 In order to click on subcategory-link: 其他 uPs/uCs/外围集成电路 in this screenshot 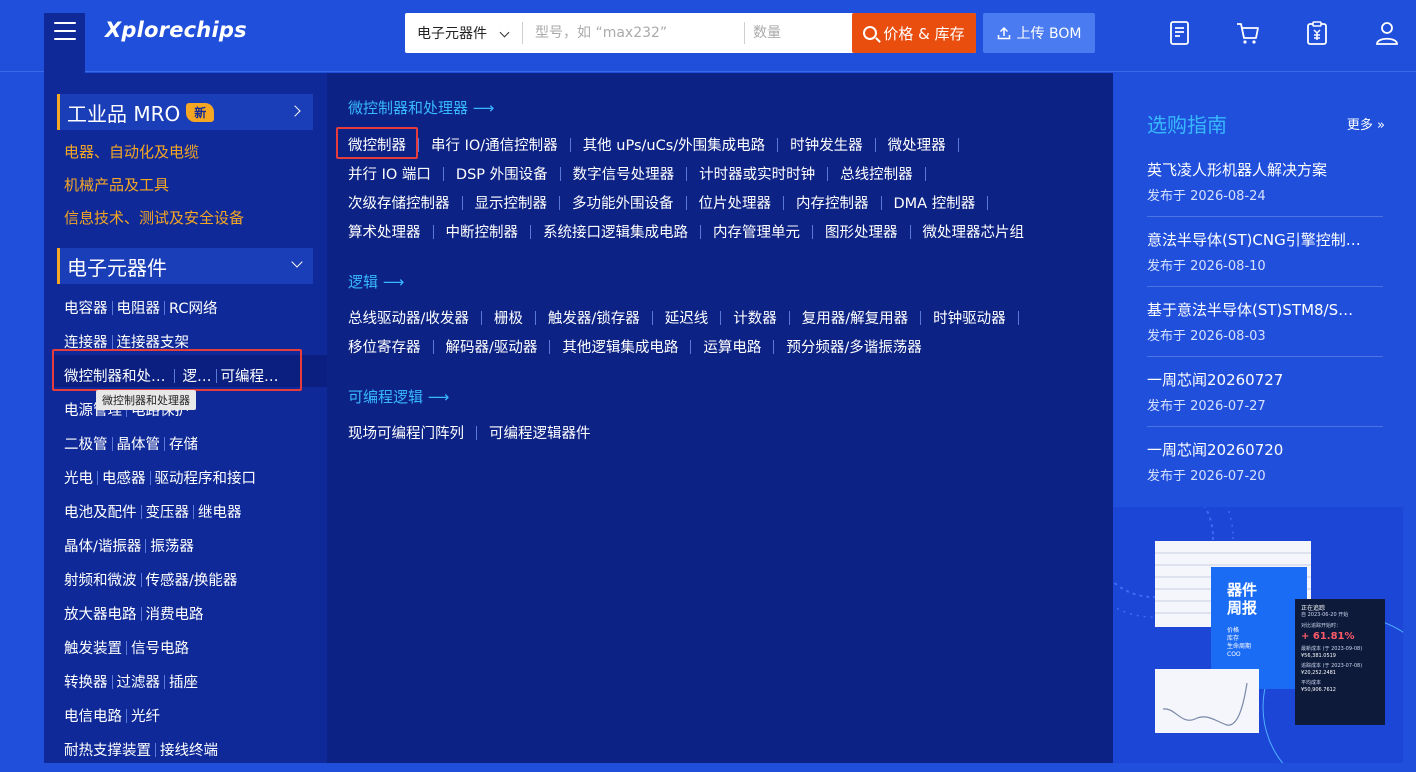, I will do `click(674, 146)`.